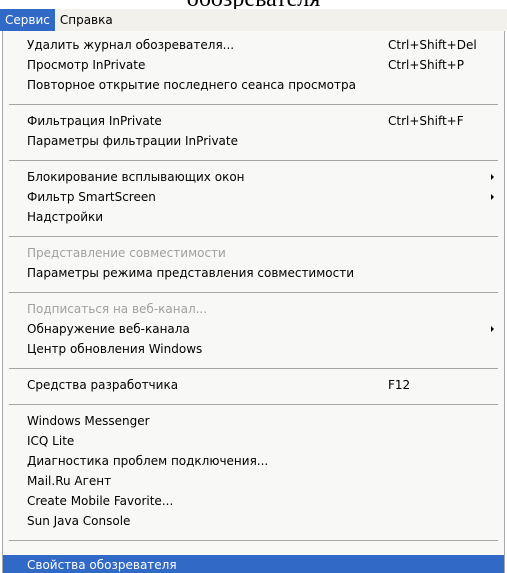 This screenshot has width=507, height=573. Describe the element at coordinates (51, 441) in the screenshot. I see `menu-item-label: ICQ Lite` at that location.